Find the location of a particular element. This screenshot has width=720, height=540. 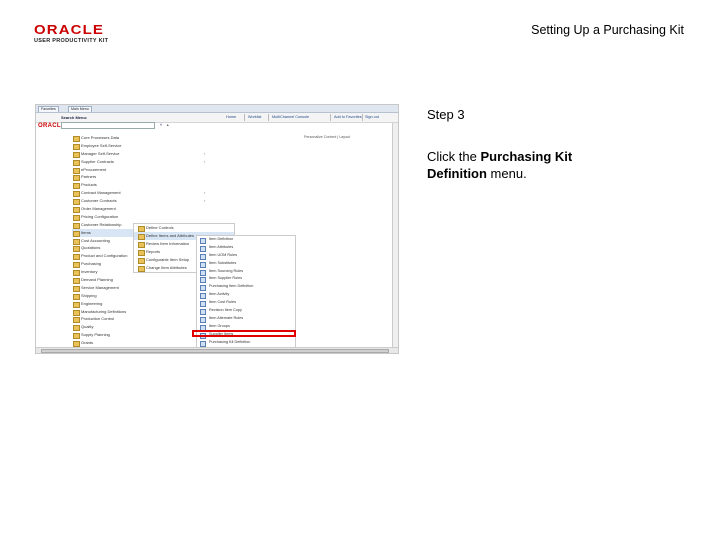

menu-item-label: Partners is located at coordinates (89, 177).